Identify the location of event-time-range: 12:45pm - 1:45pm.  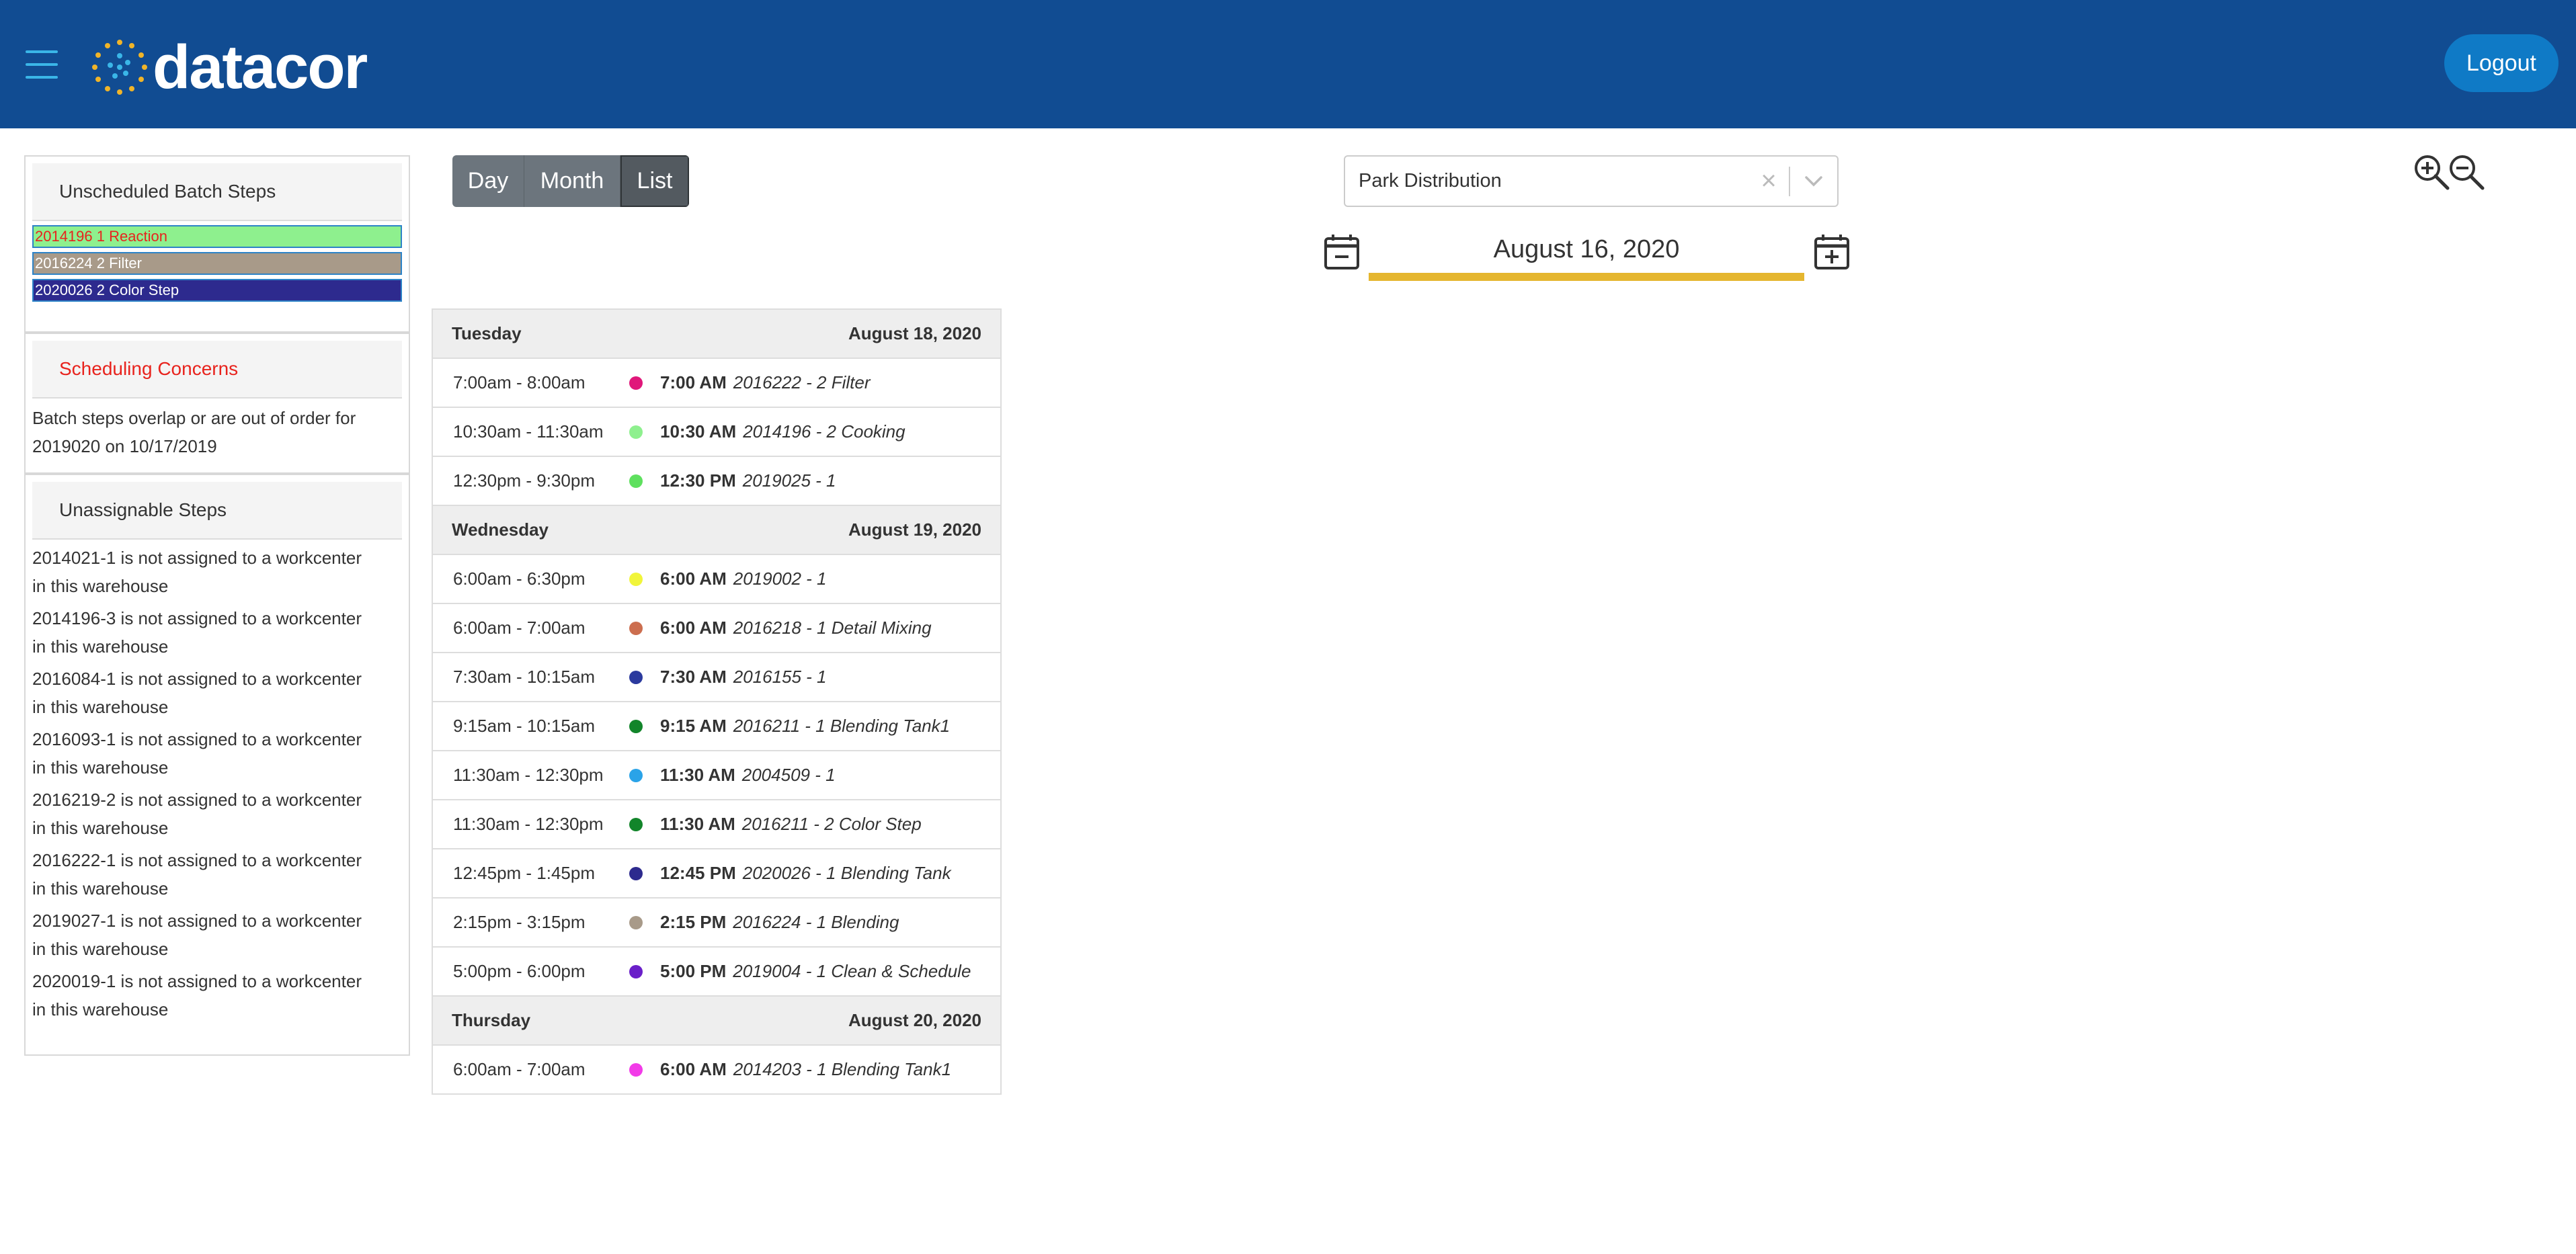
(524, 873).